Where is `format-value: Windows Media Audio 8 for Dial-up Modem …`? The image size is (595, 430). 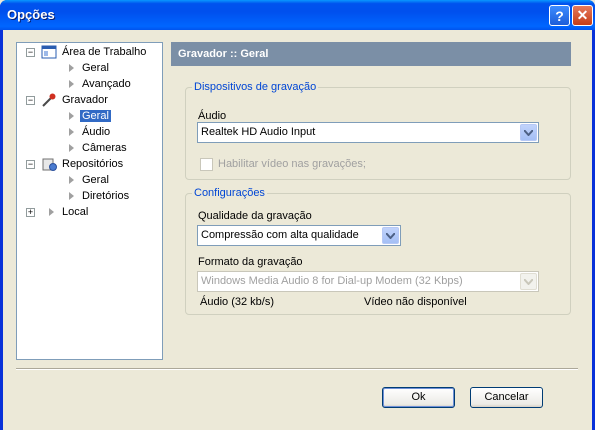 format-value: Windows Media Audio 8 for Dial-up Modem … is located at coordinates (332, 281).